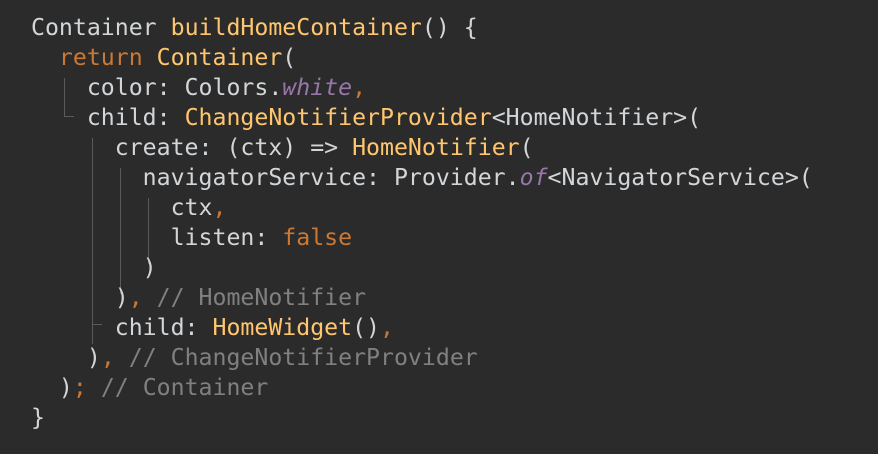 The image size is (878, 454). Describe the element at coordinates (317, 237) in the screenshot. I see `code-token: false` at that location.